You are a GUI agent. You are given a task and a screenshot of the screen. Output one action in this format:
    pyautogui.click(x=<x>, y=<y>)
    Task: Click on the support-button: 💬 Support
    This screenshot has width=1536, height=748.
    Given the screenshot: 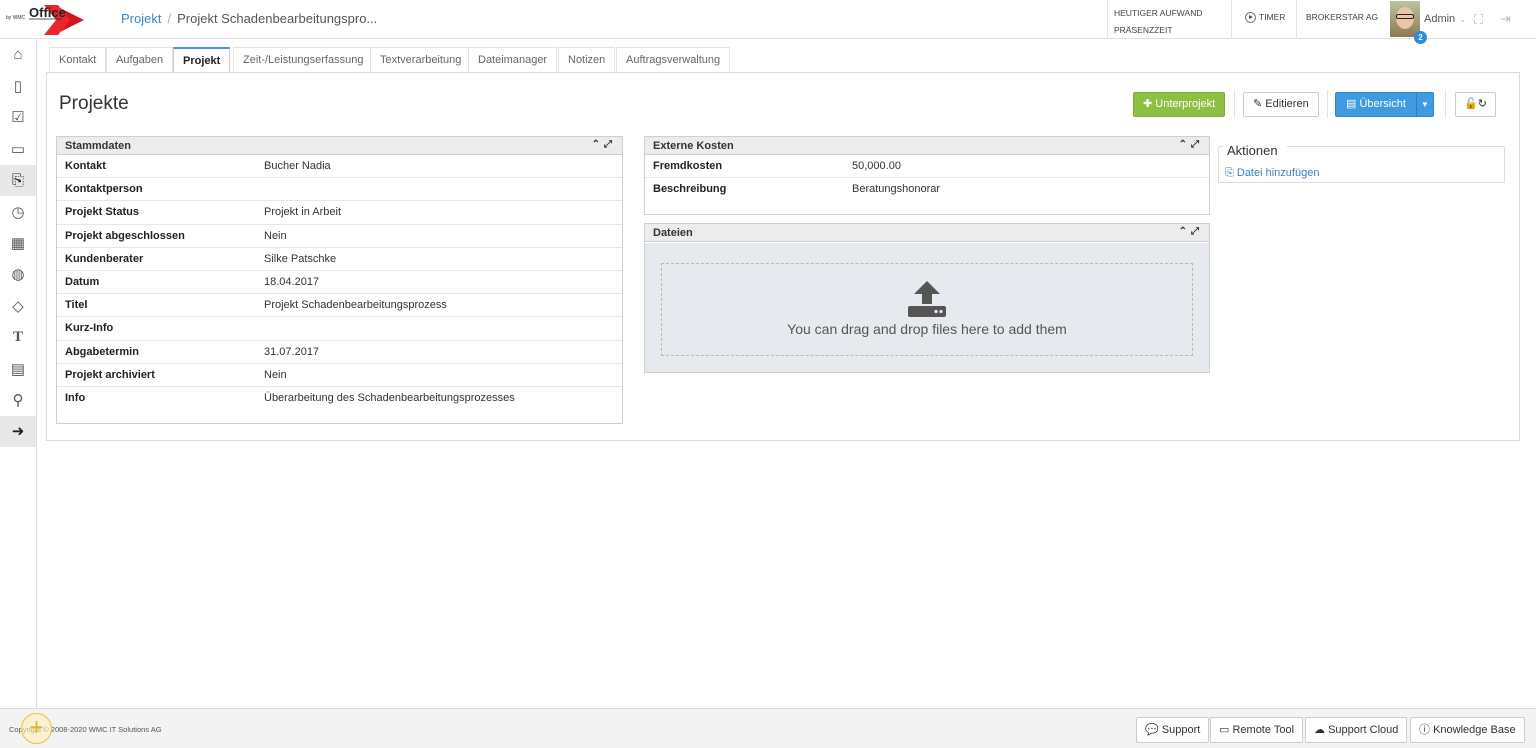 What is the action you would take?
    pyautogui.click(x=1173, y=730)
    